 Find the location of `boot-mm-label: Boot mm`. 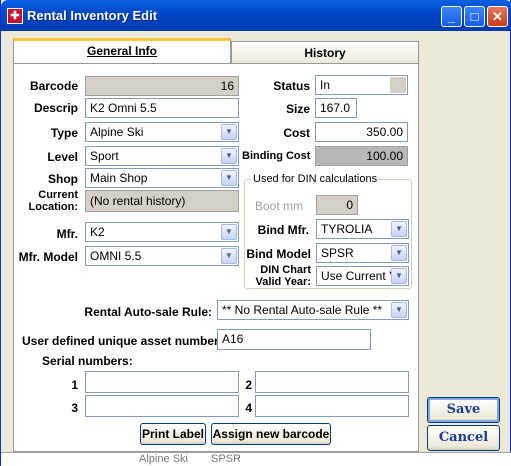

boot-mm-label: Boot mm is located at coordinates (278, 206).